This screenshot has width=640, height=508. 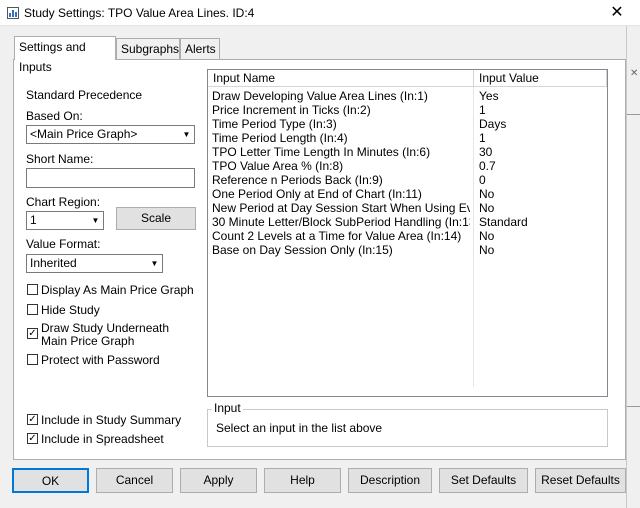 What do you see at coordinates (299, 428) in the screenshot?
I see `input-description-text: Select an input in the list above` at bounding box center [299, 428].